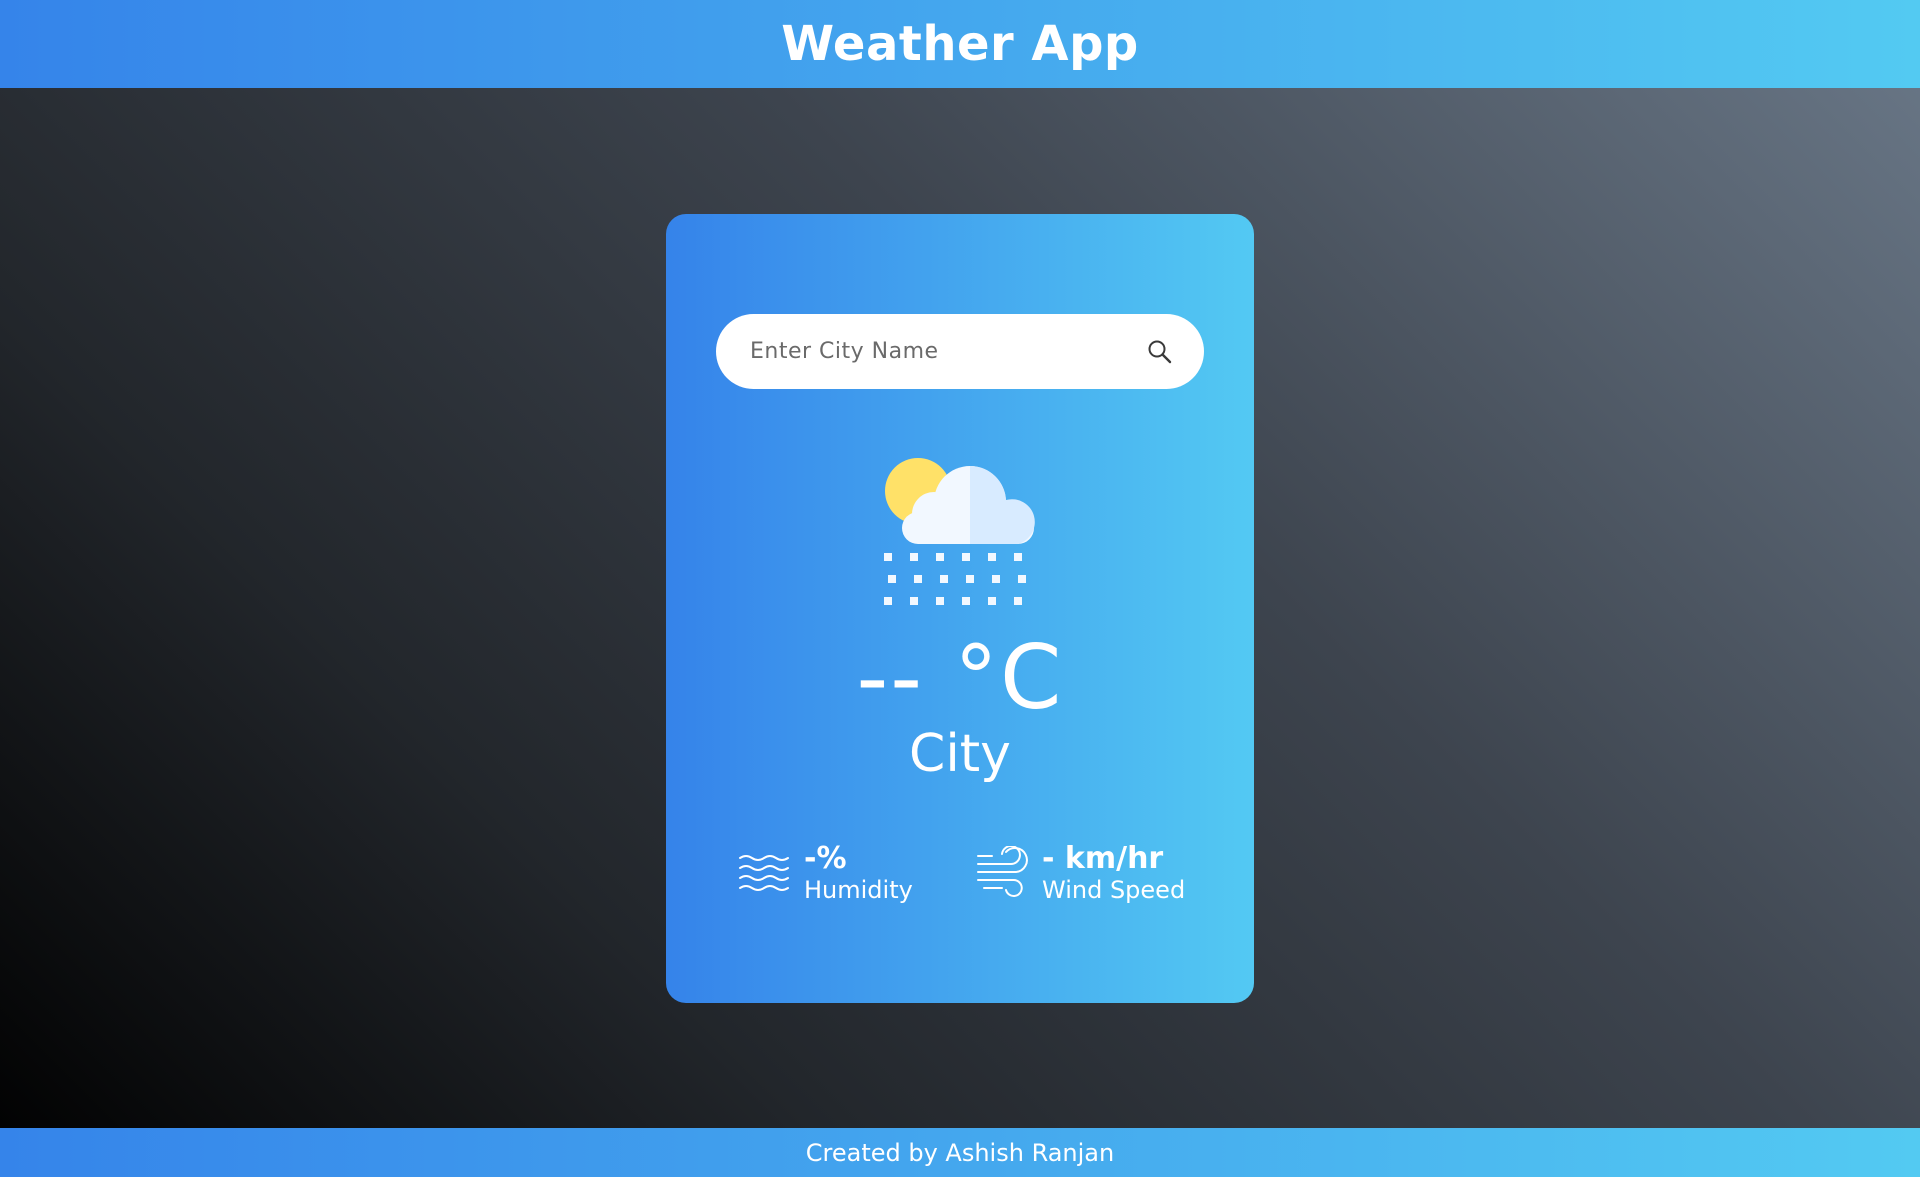 The width and height of the screenshot is (1920, 1177). I want to click on app-footer: Created by Ashish Ranjan, so click(960, 1152).